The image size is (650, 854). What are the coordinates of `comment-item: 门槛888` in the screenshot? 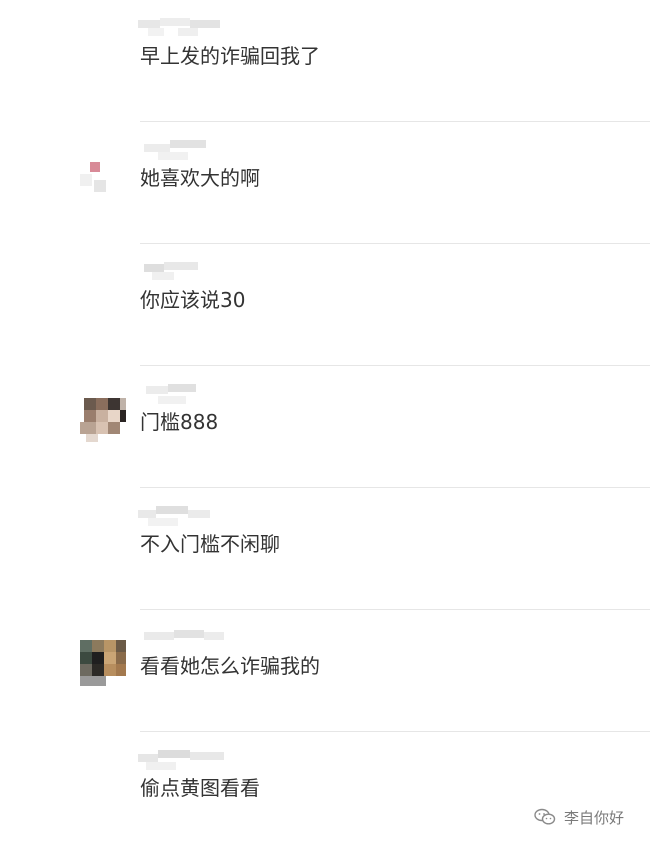 It's located at (325, 427).